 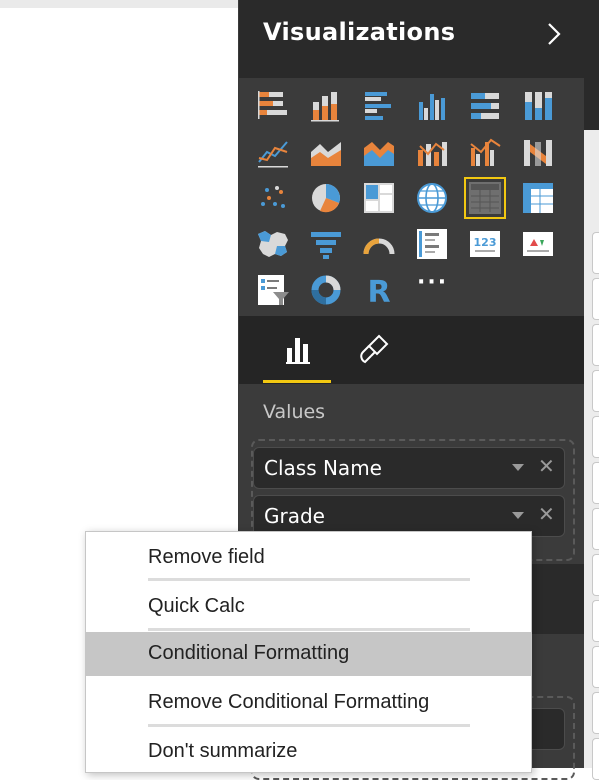 I want to click on menu-item-label: Quick Calc, so click(x=196, y=606).